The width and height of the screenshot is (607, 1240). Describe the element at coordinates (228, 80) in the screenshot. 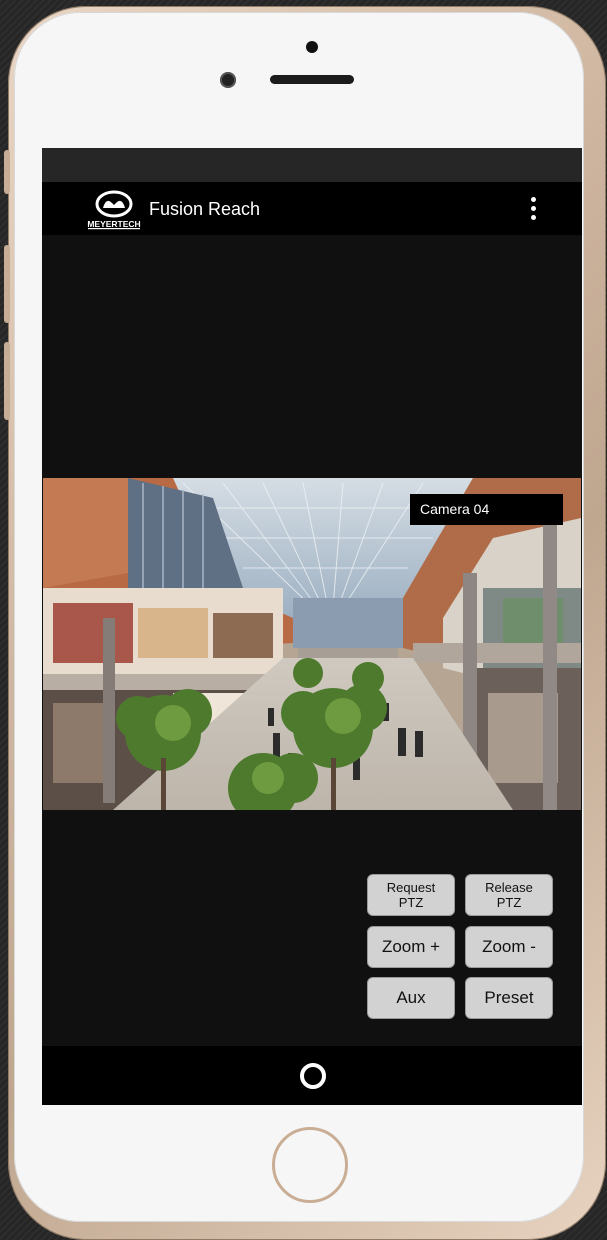

I see `front-camera` at that location.